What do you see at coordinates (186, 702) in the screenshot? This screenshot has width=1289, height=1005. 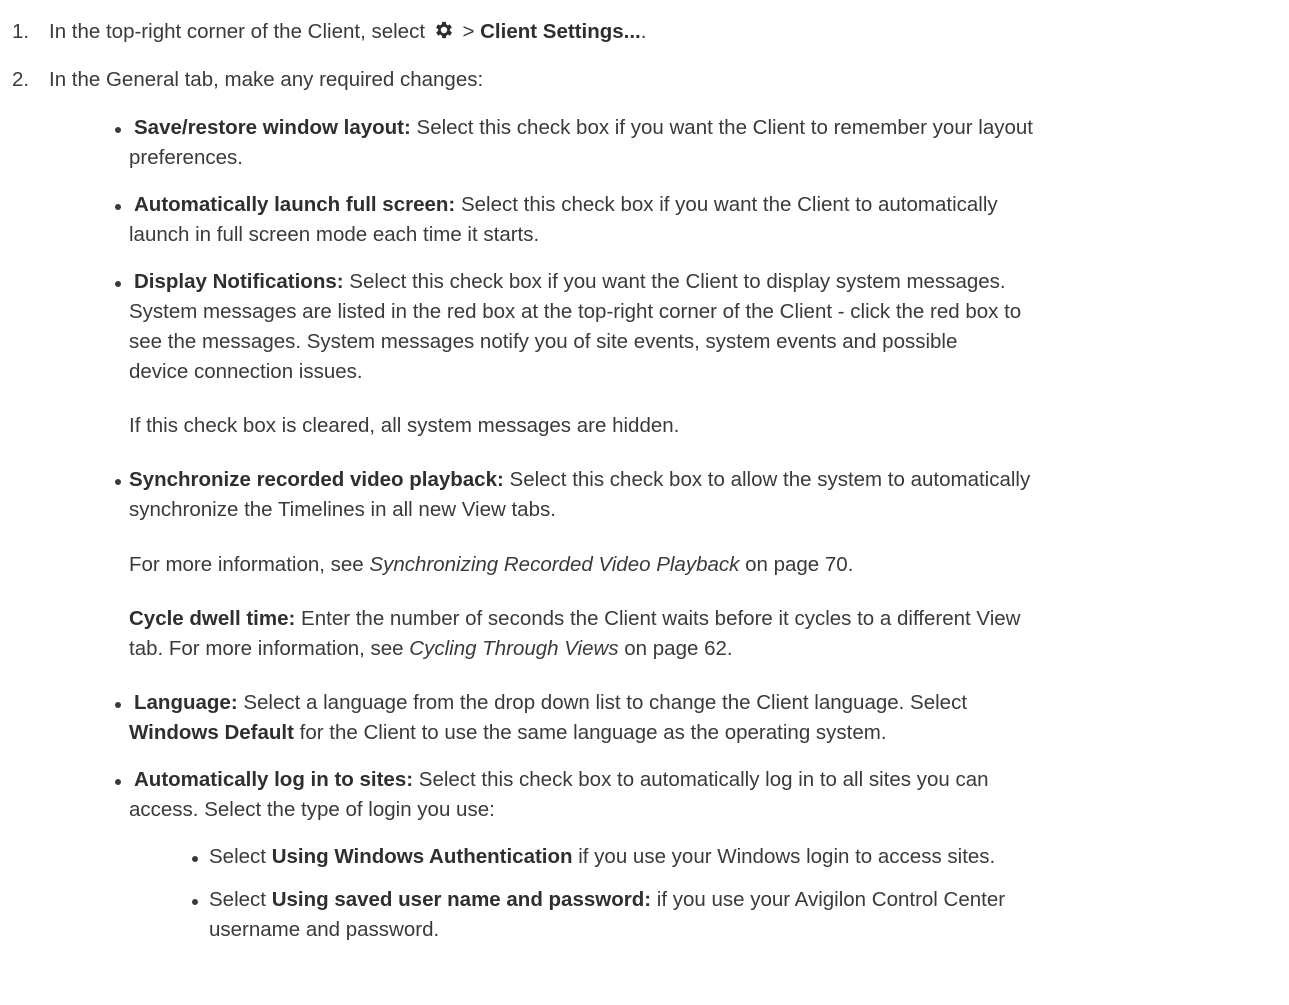 I see `option-label: Language:` at bounding box center [186, 702].